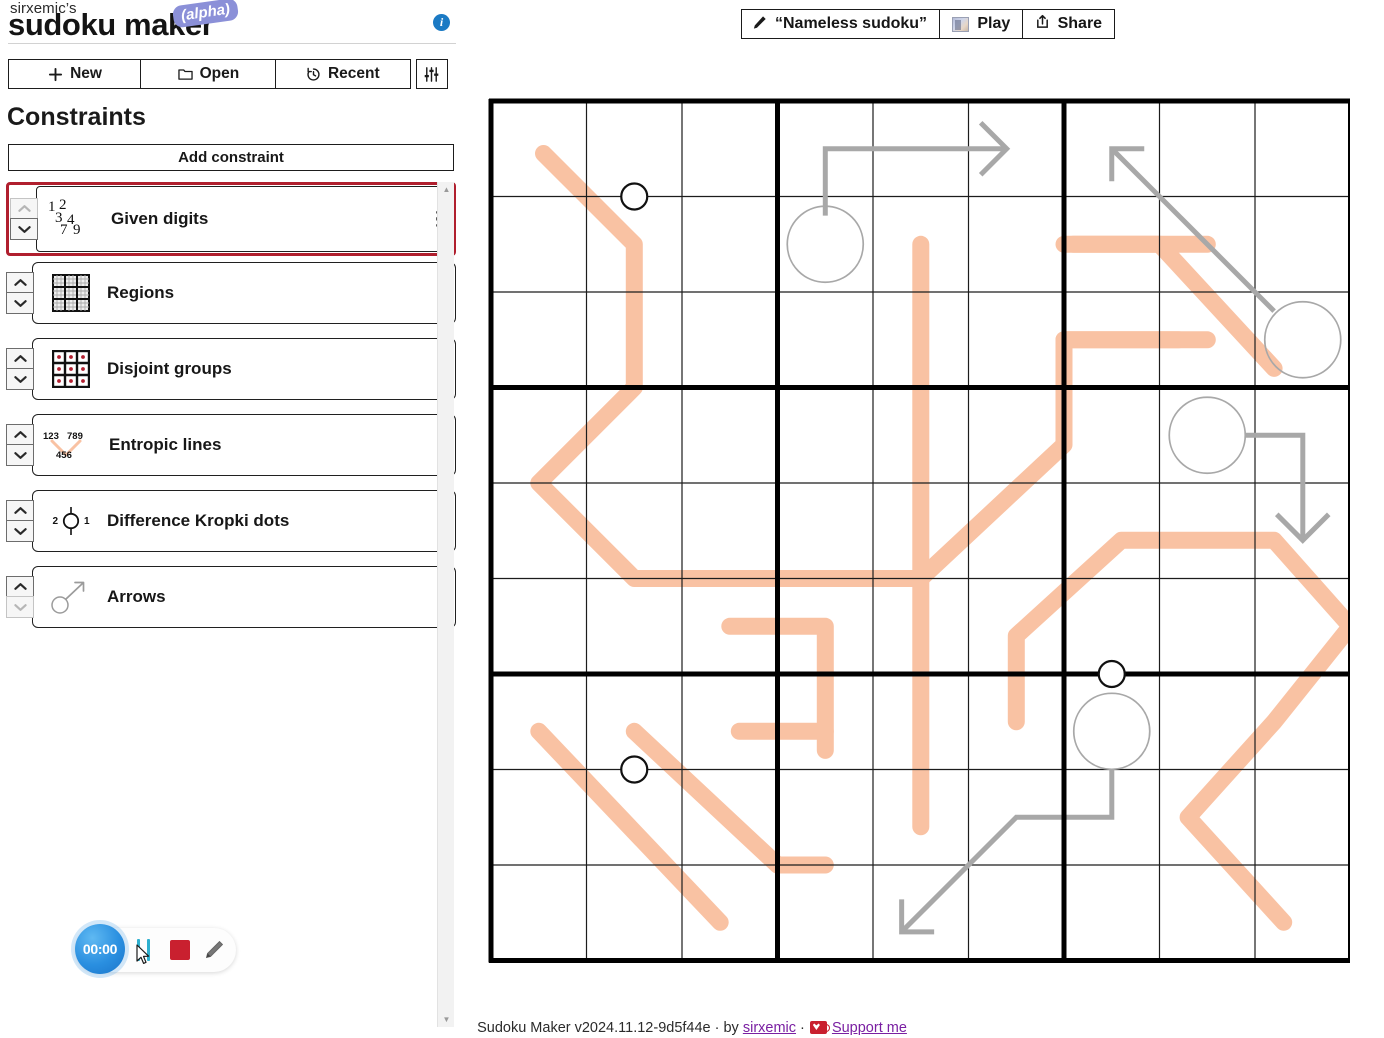 This screenshot has width=1384, height=1038. What do you see at coordinates (313, 74) in the screenshot?
I see `clock-history-icon` at bounding box center [313, 74].